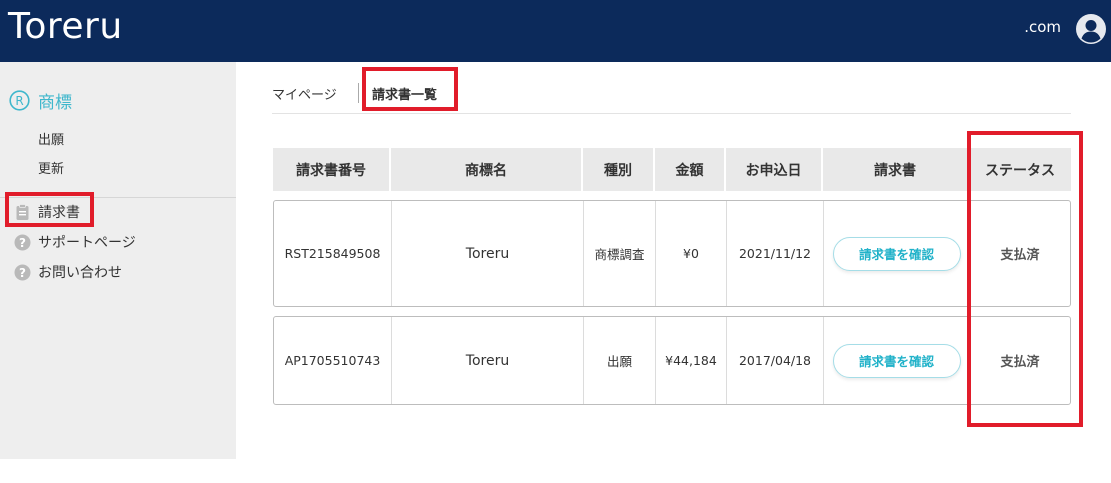  I want to click on column-header-invoice: 請求書, so click(896, 169).